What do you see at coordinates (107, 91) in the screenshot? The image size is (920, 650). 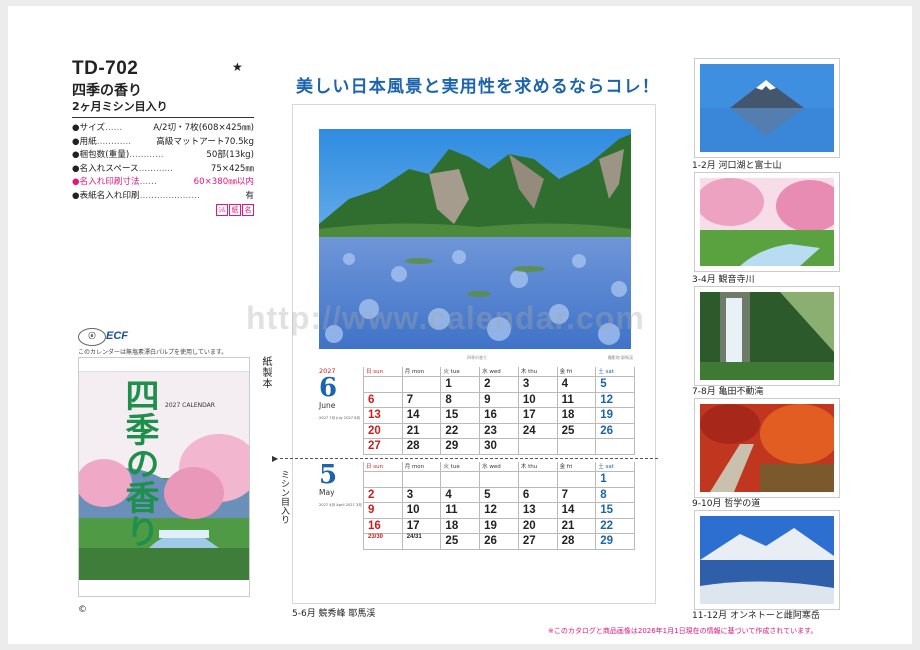 I see `product-title: 四季の香り` at bounding box center [107, 91].